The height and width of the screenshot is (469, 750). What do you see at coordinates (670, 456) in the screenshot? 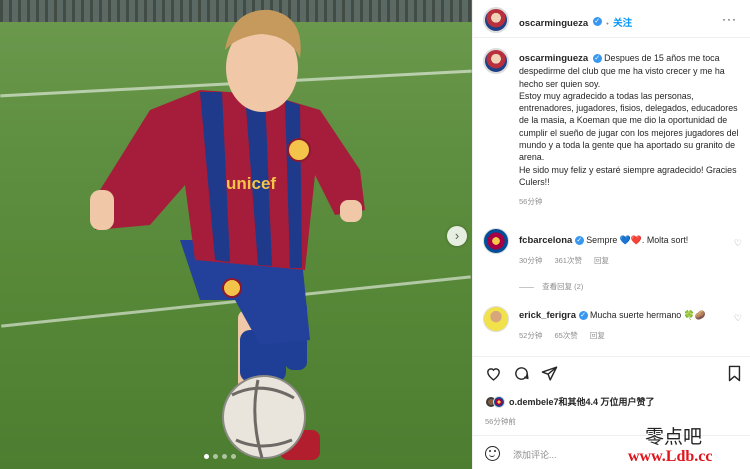
I see `watermark-url: www.Ldb.cc` at bounding box center [670, 456].